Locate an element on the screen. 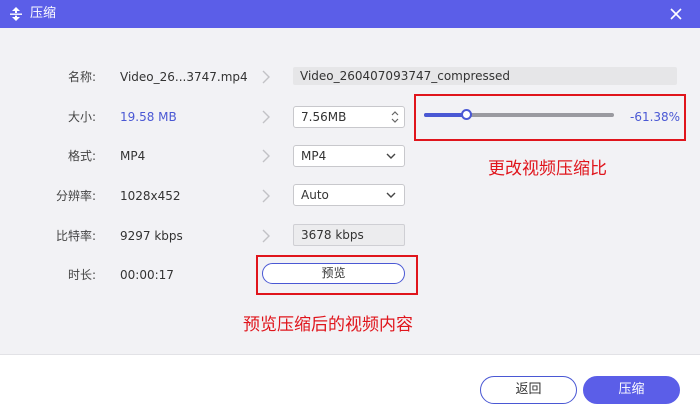 This screenshot has height=412, width=700. resolution-select: Auto is located at coordinates (349, 195).